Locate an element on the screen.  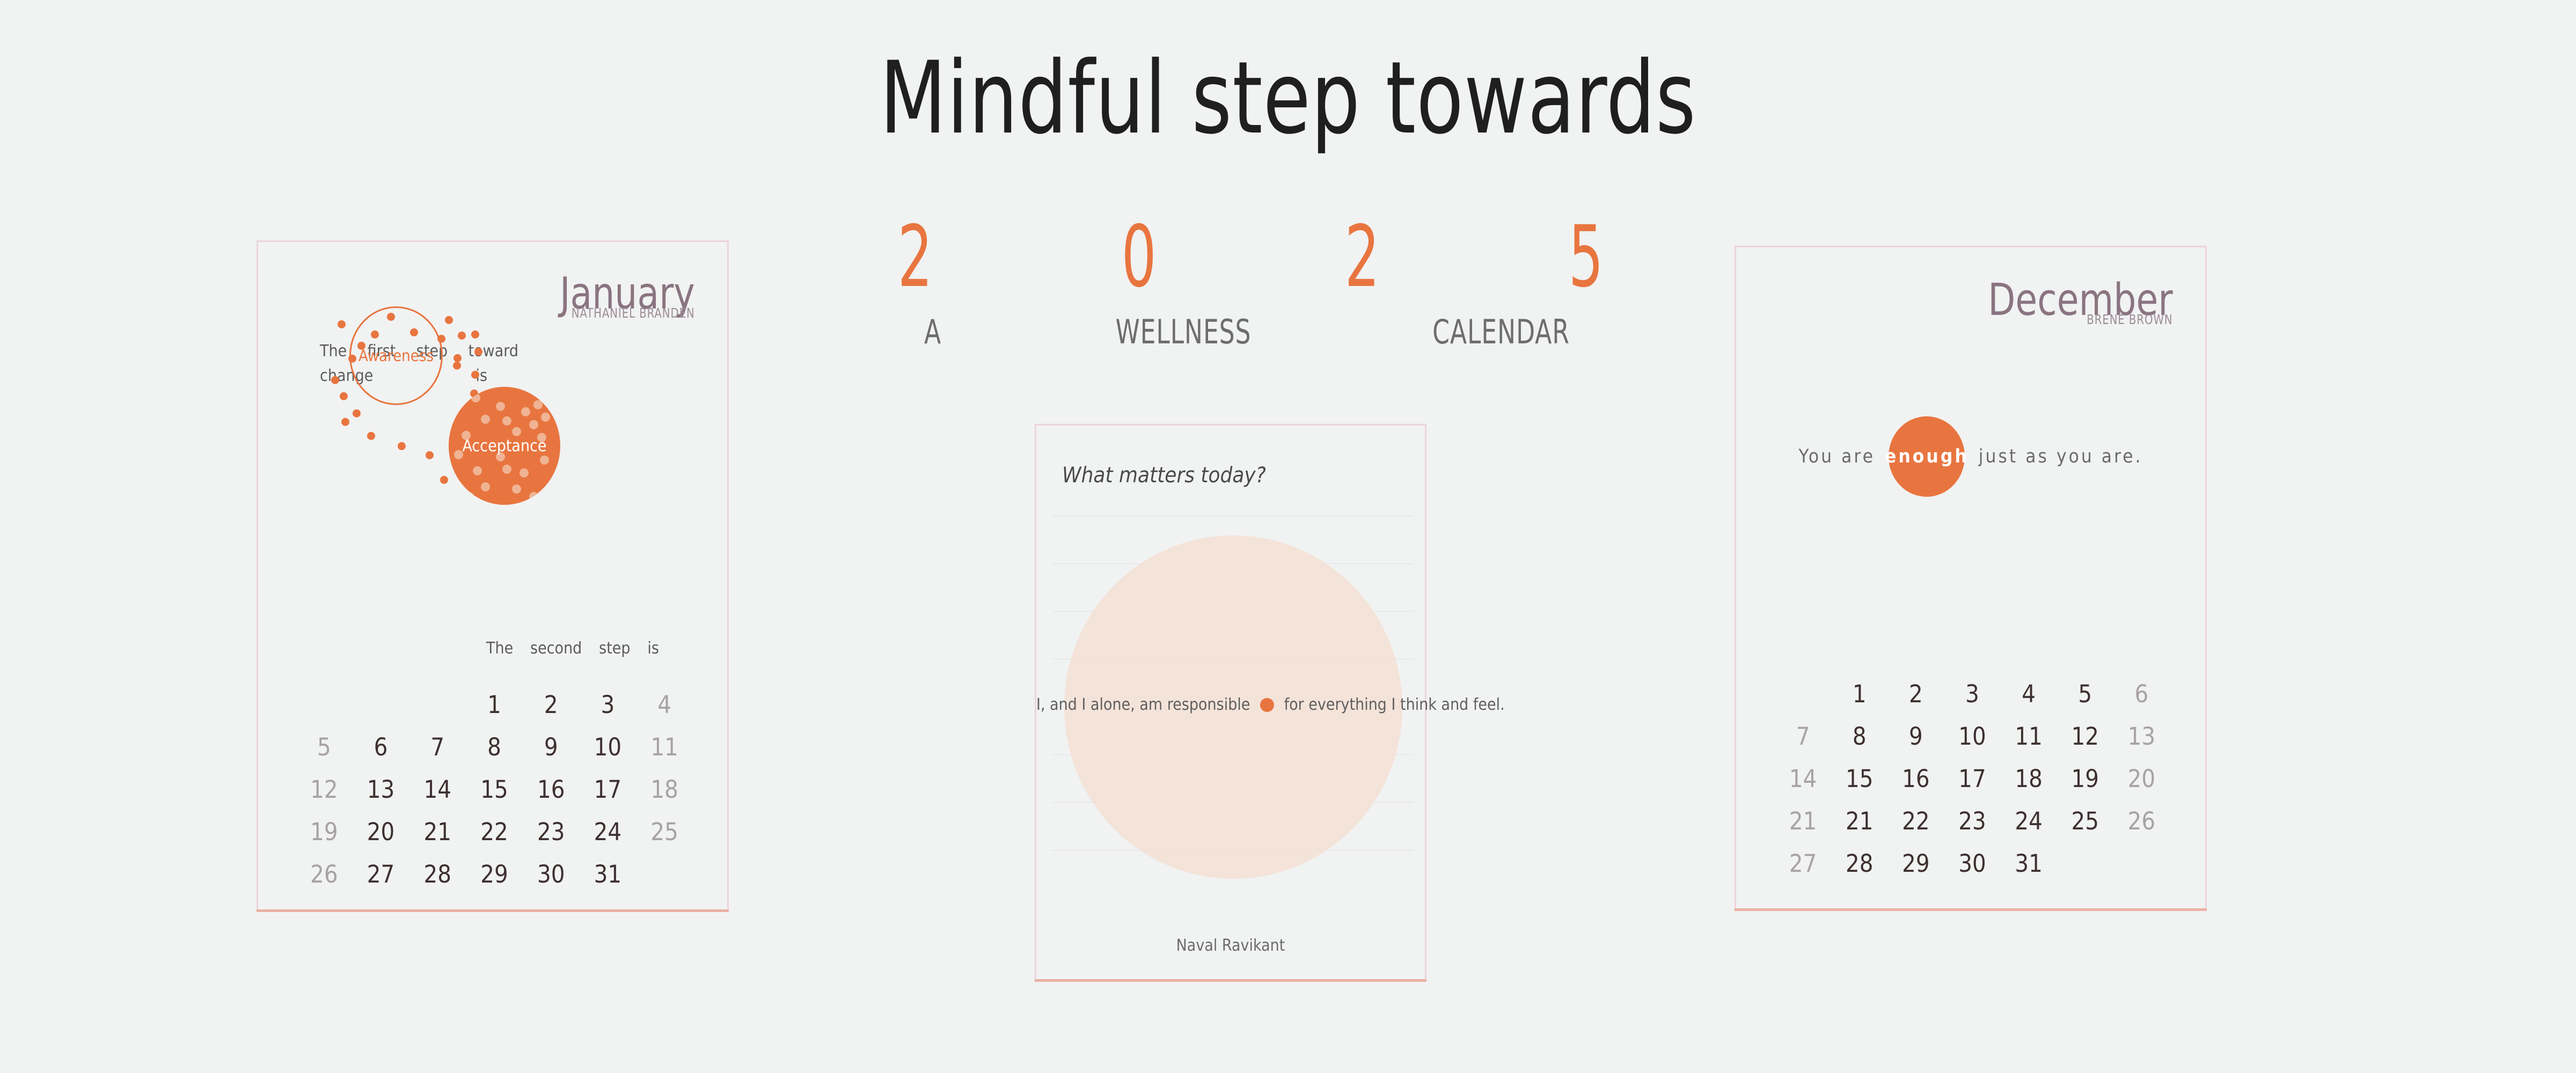
december-quote-after: just as you are. is located at coordinates (2060, 456).